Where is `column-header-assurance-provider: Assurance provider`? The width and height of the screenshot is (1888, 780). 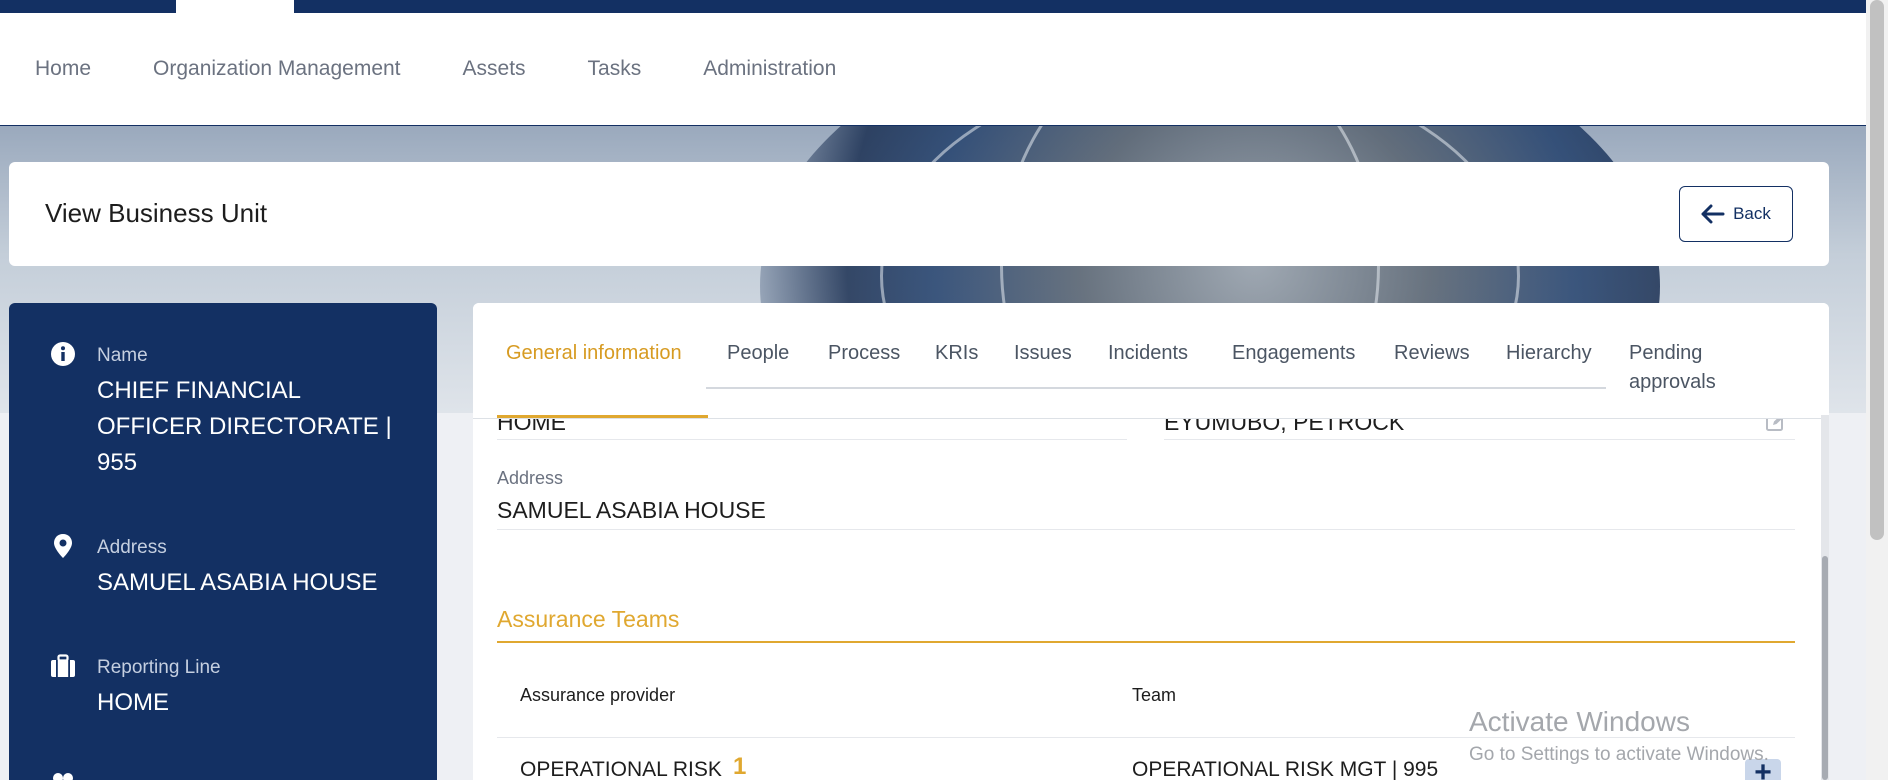
column-header-assurance-provider: Assurance provider is located at coordinates (598, 695).